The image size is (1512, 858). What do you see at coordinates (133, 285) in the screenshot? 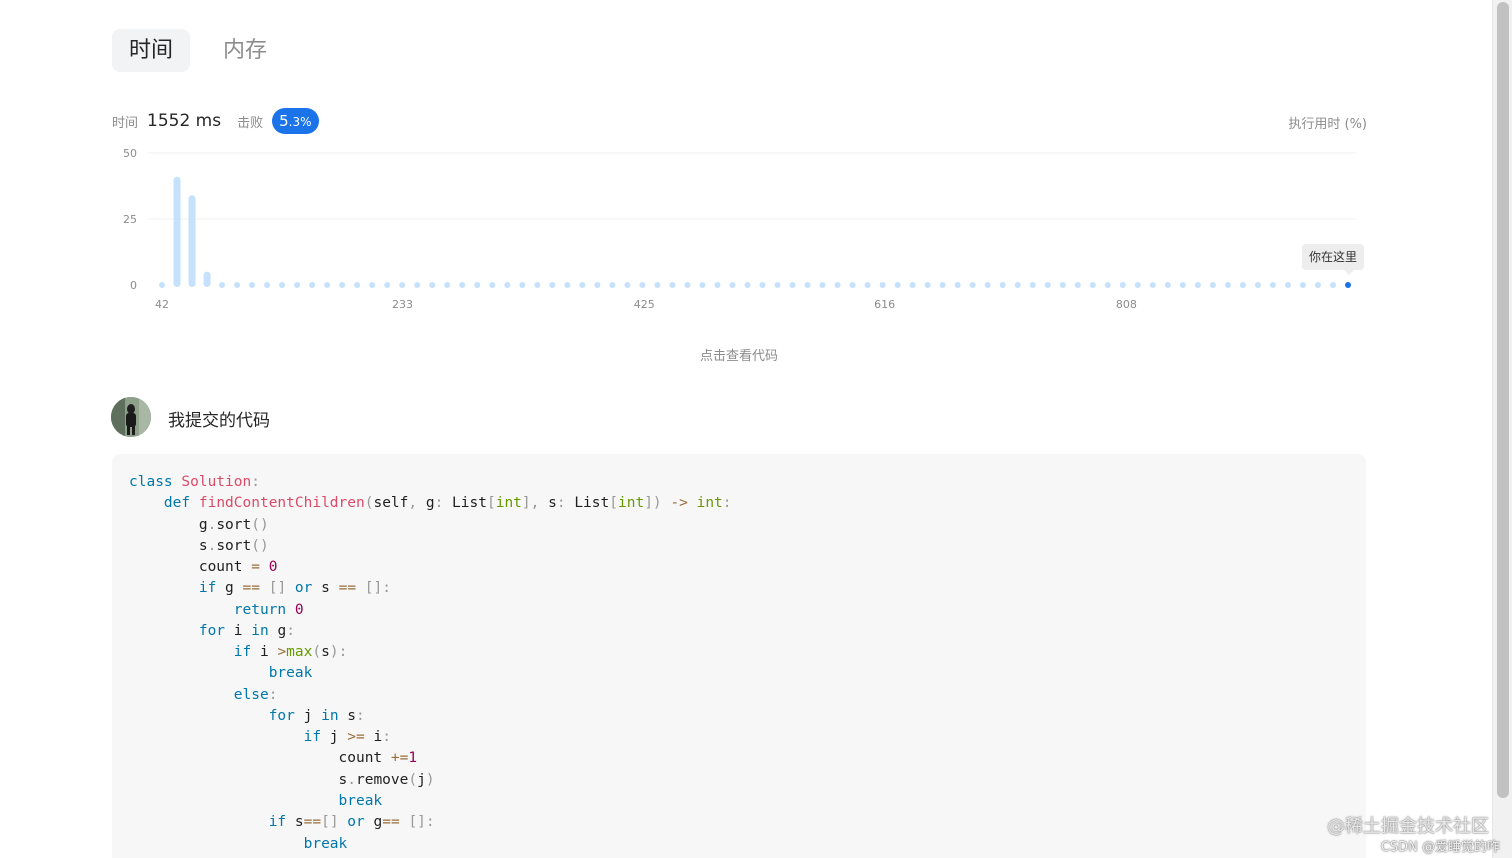
I see `y-tick-label: 0` at bounding box center [133, 285].